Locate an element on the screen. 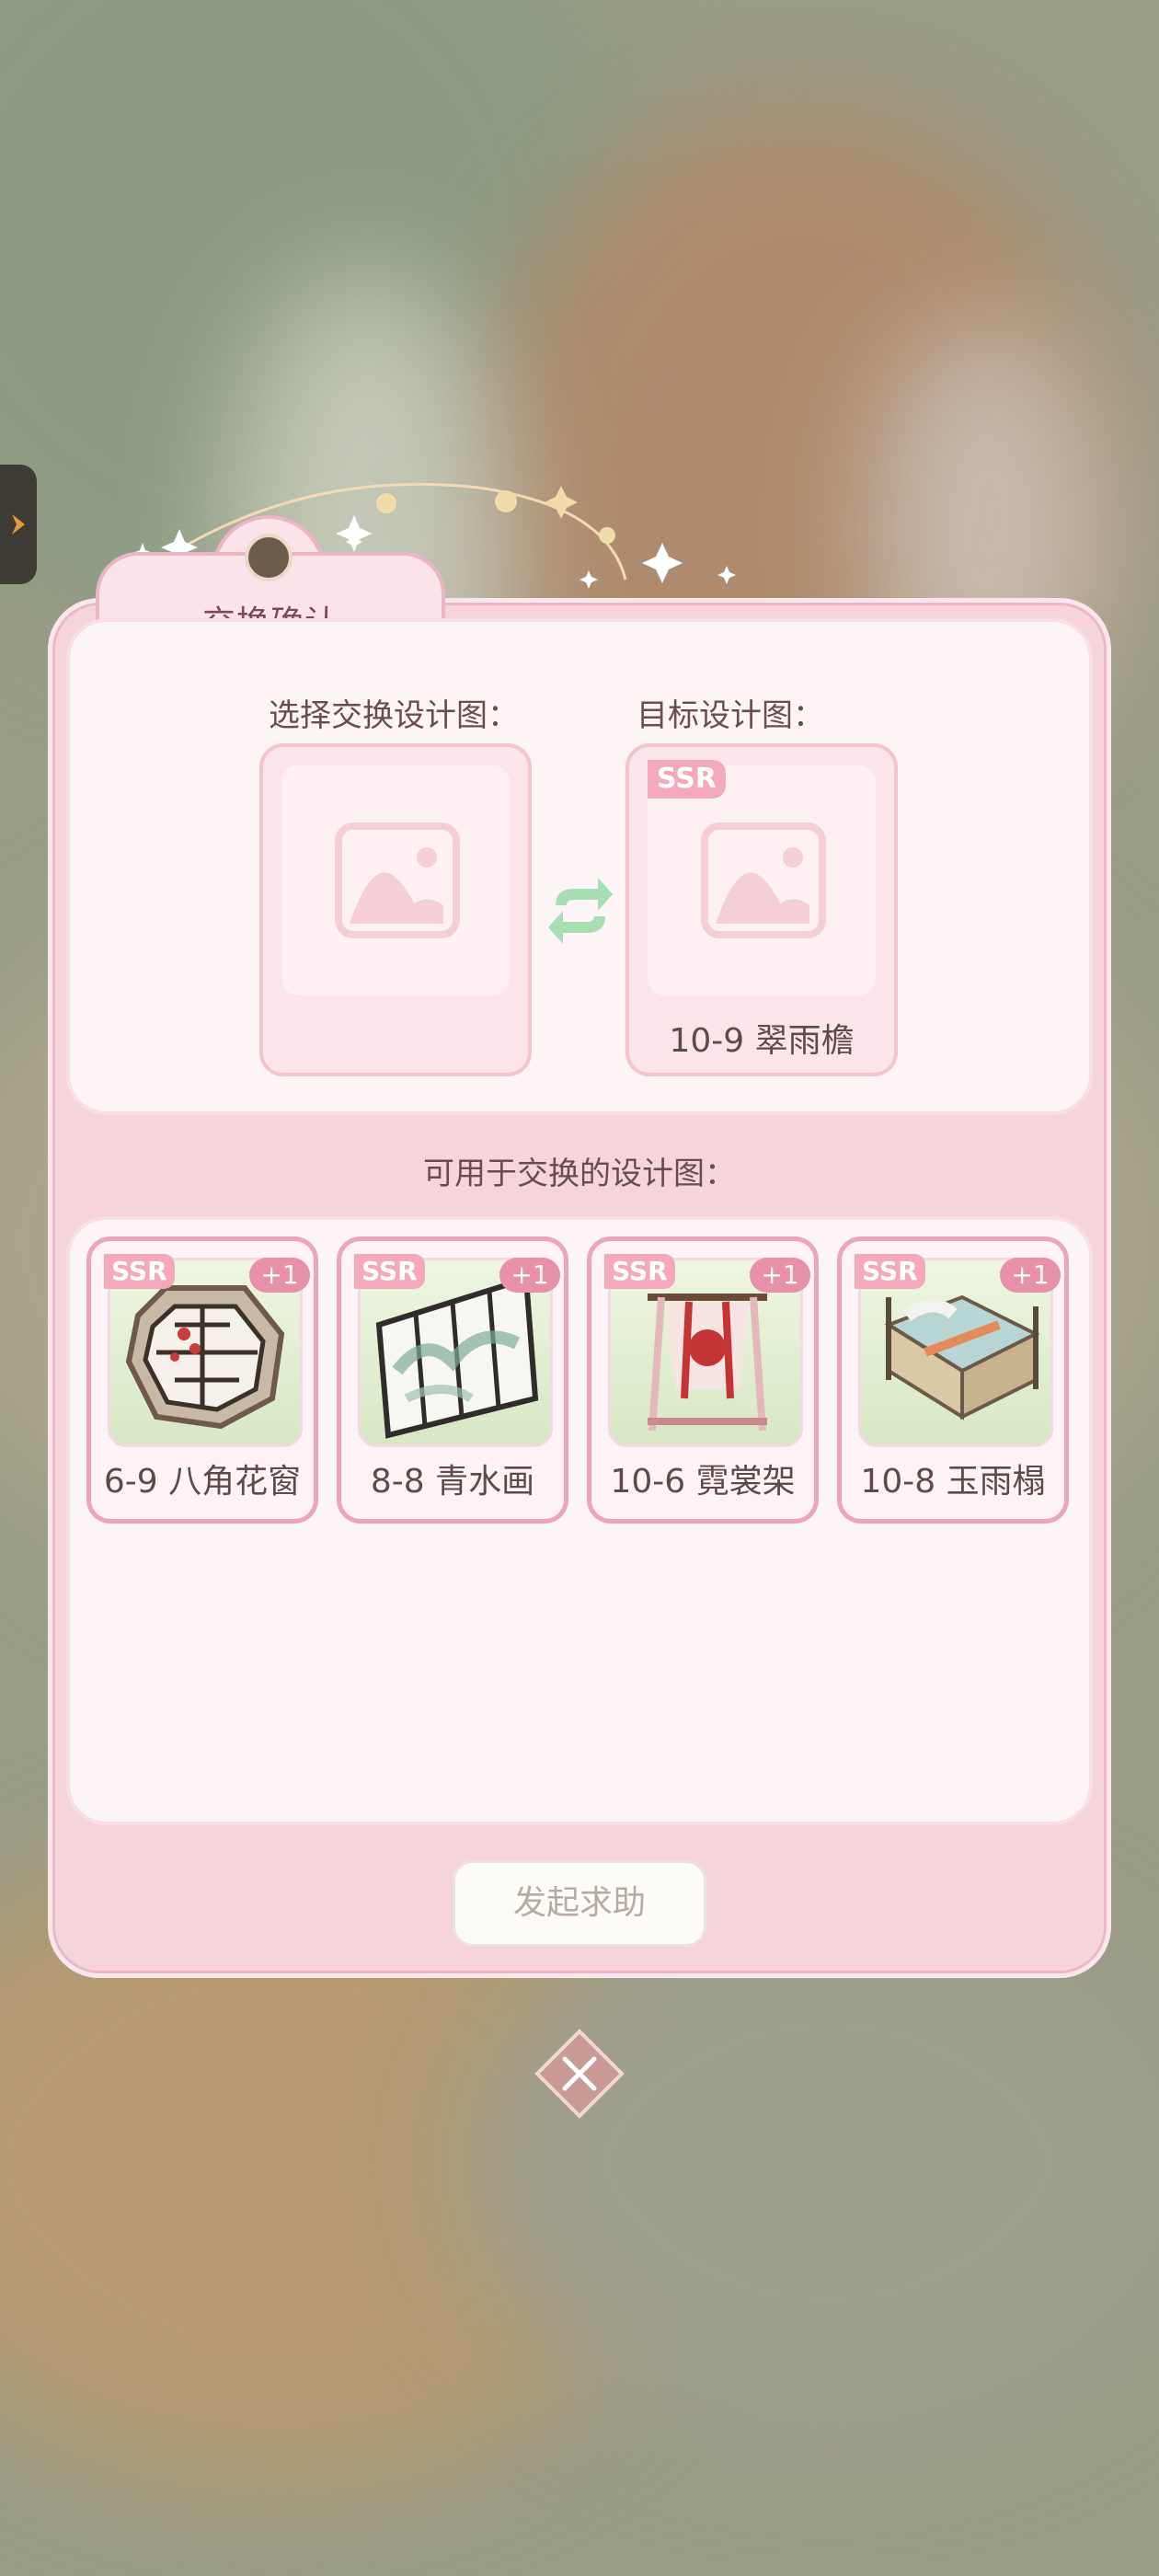 The height and width of the screenshot is (2576, 1159). side-drawer-tab is located at coordinates (18, 524).